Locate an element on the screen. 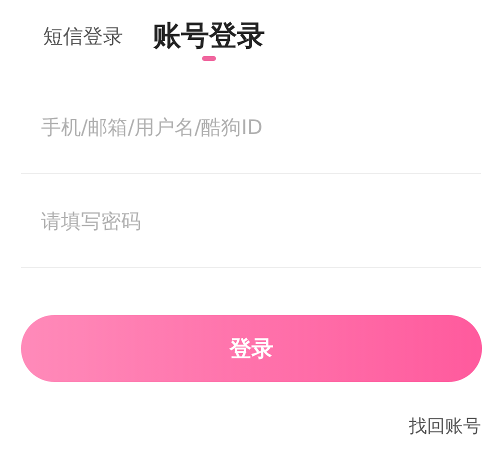  input-field: 请填写密码 is located at coordinates (251, 220).